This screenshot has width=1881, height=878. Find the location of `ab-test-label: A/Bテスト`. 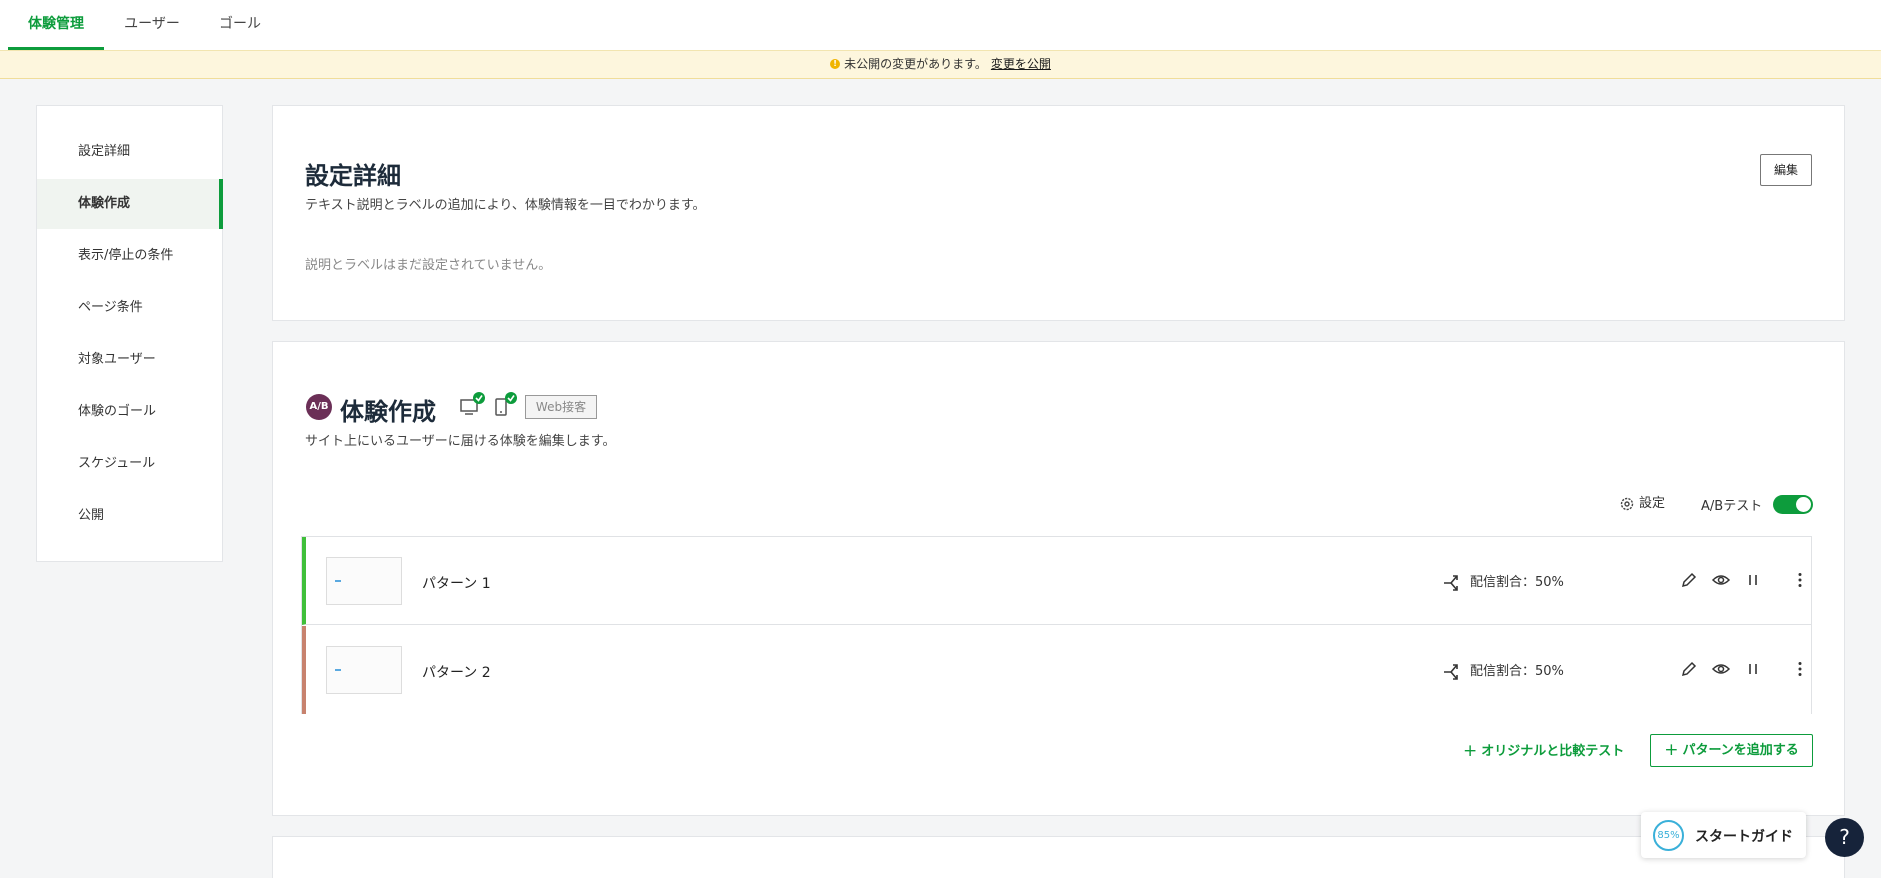

ab-test-label: A/Bテスト is located at coordinates (1732, 506).